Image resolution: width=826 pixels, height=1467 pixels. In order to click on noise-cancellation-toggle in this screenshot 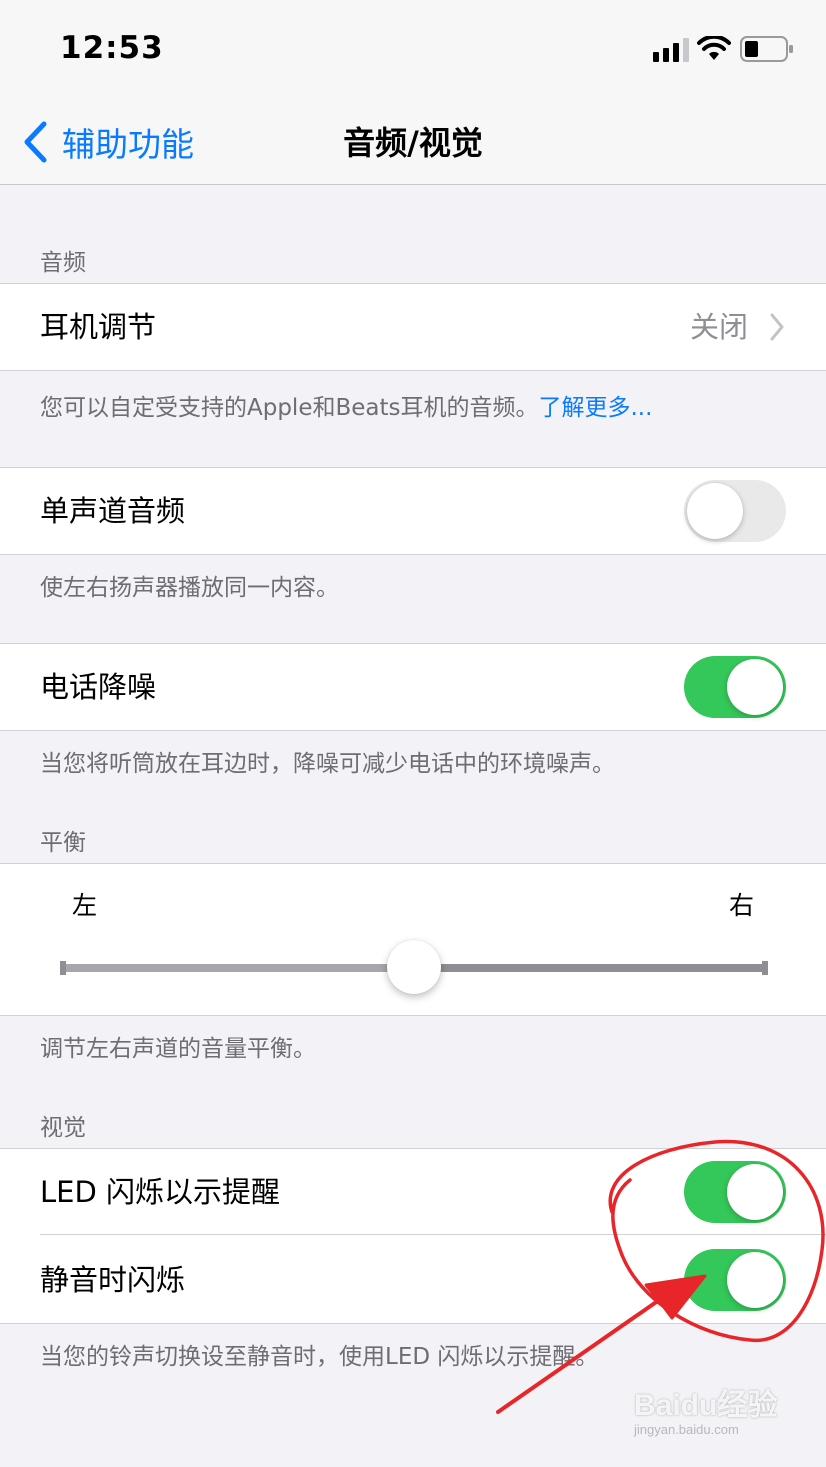, I will do `click(735, 687)`.